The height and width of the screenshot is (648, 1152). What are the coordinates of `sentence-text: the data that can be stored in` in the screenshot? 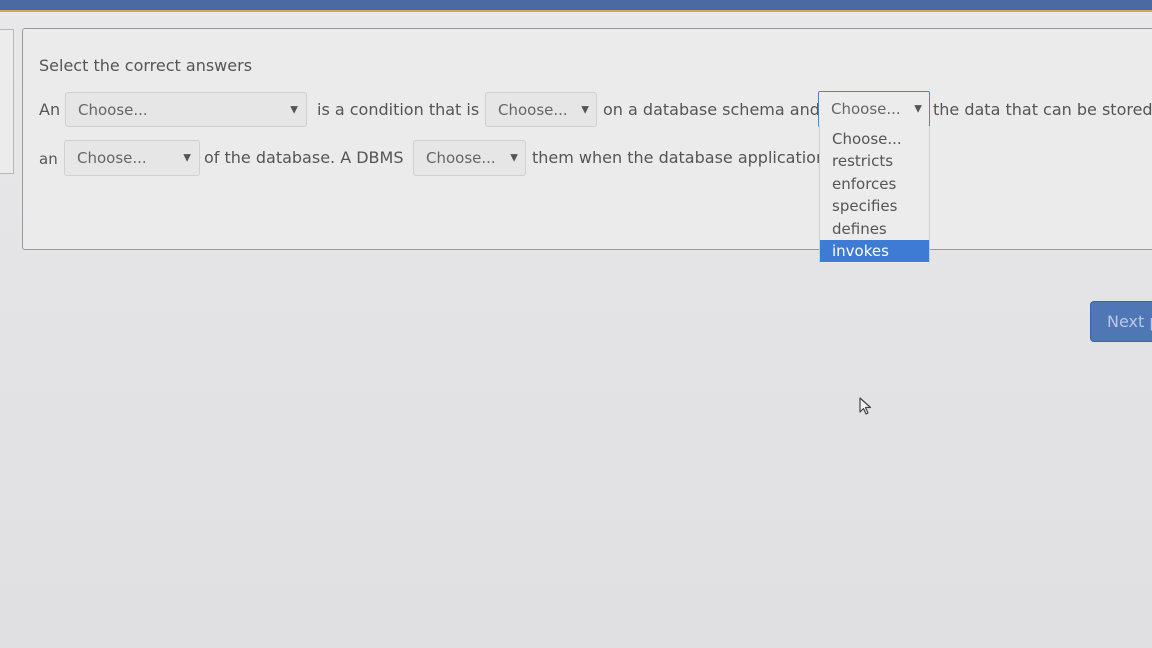 It's located at (1042, 109).